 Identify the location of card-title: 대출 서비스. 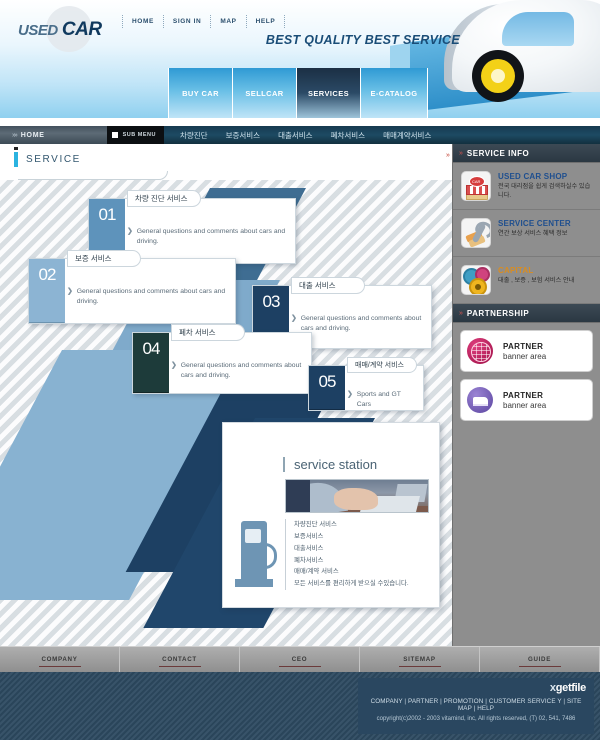
(328, 285).